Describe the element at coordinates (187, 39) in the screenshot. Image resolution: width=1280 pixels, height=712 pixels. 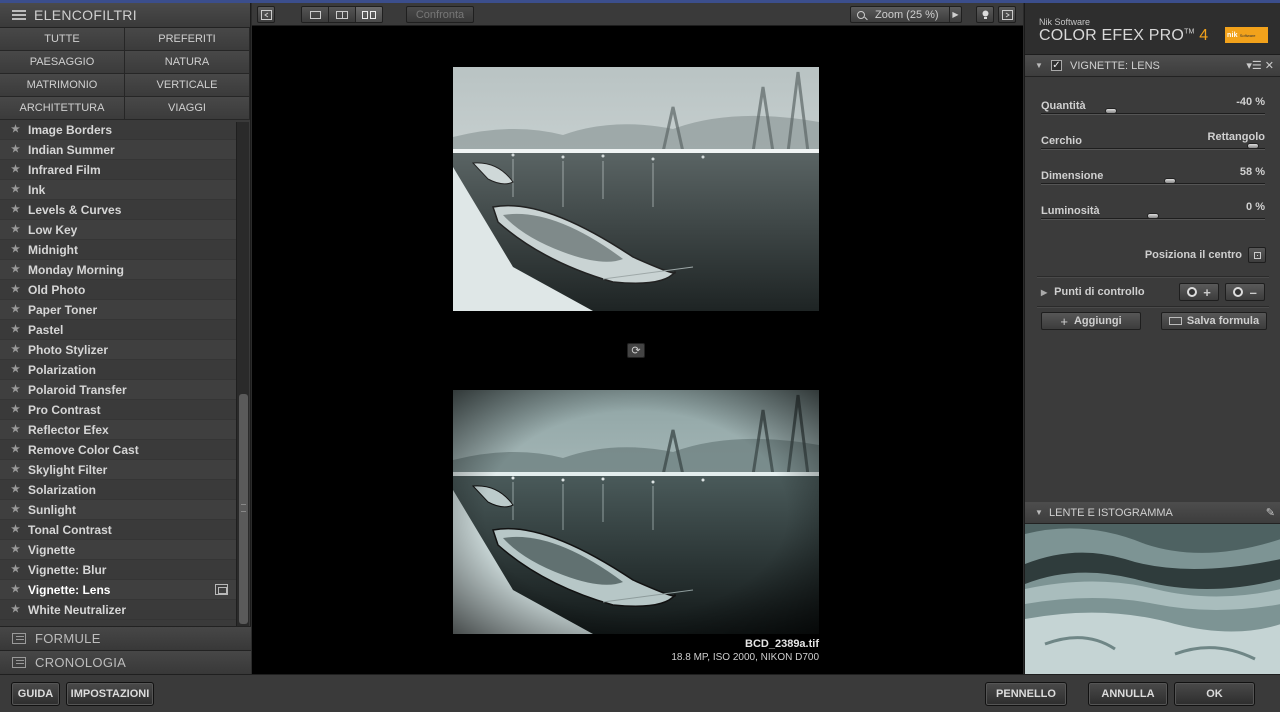
I see `category-preferiti: PREFERITI` at that location.